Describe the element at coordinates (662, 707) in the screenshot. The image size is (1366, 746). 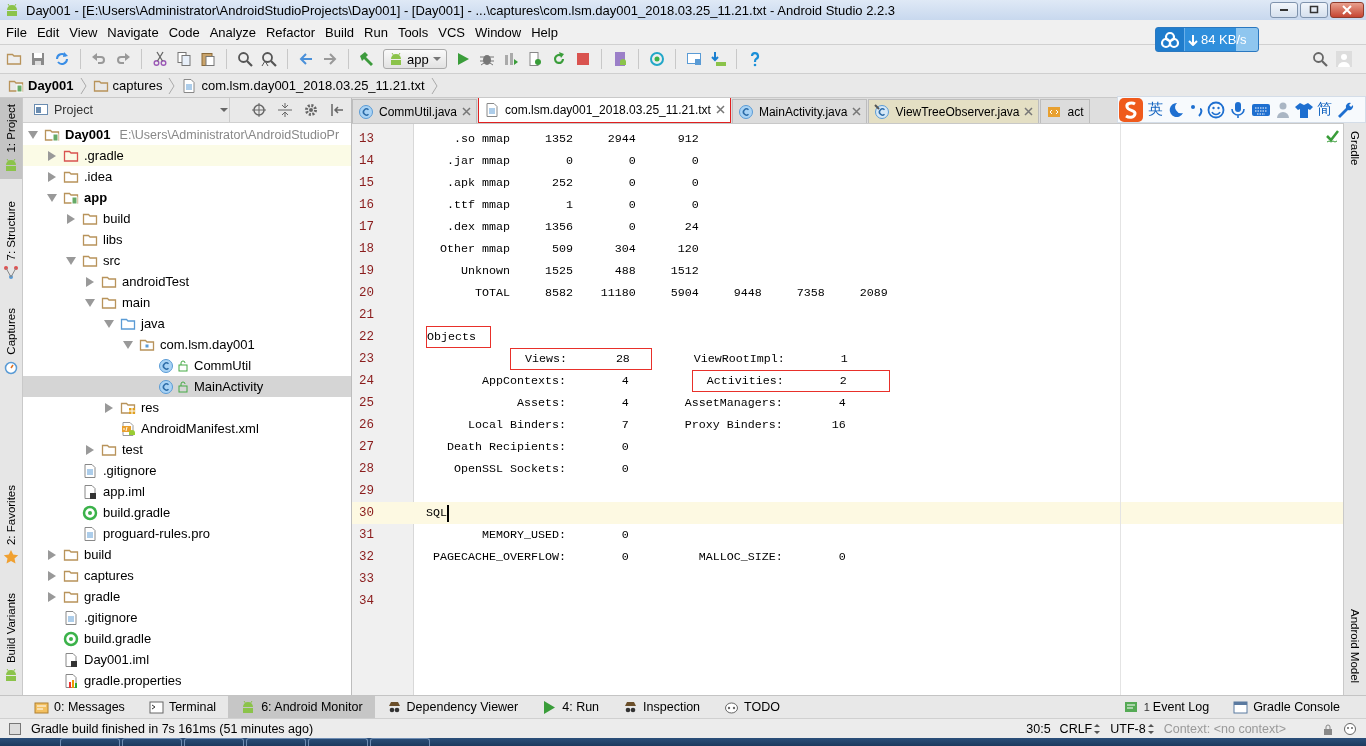
I see `tool-window-button: Inspection` at that location.